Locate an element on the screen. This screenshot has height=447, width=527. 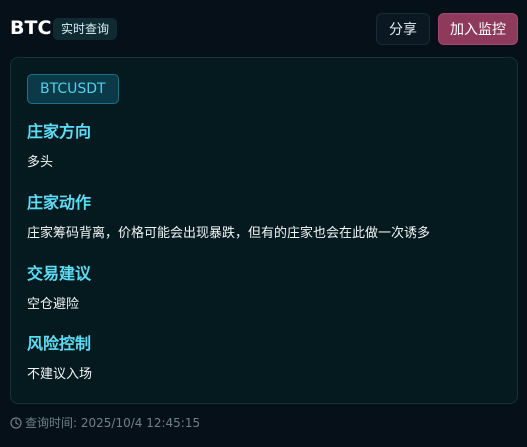
section-title-risk: 风险控制 is located at coordinates (59, 343).